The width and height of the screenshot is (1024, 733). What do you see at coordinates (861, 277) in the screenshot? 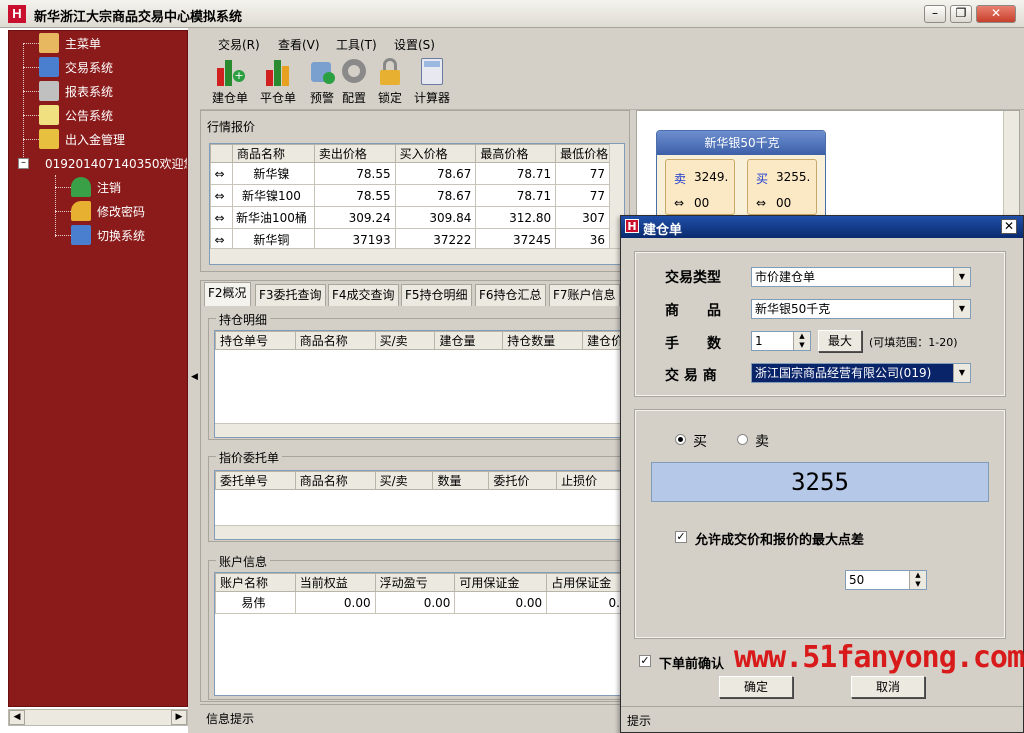
I see `trade-type-select: 市价建仓单 ▼` at bounding box center [861, 277].